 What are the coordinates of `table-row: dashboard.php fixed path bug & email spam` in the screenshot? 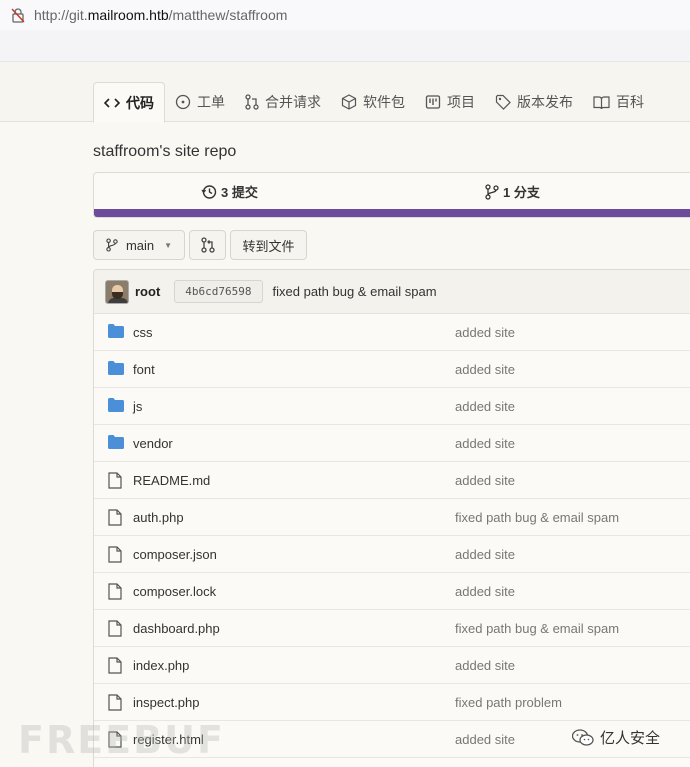 It's located at (392, 628).